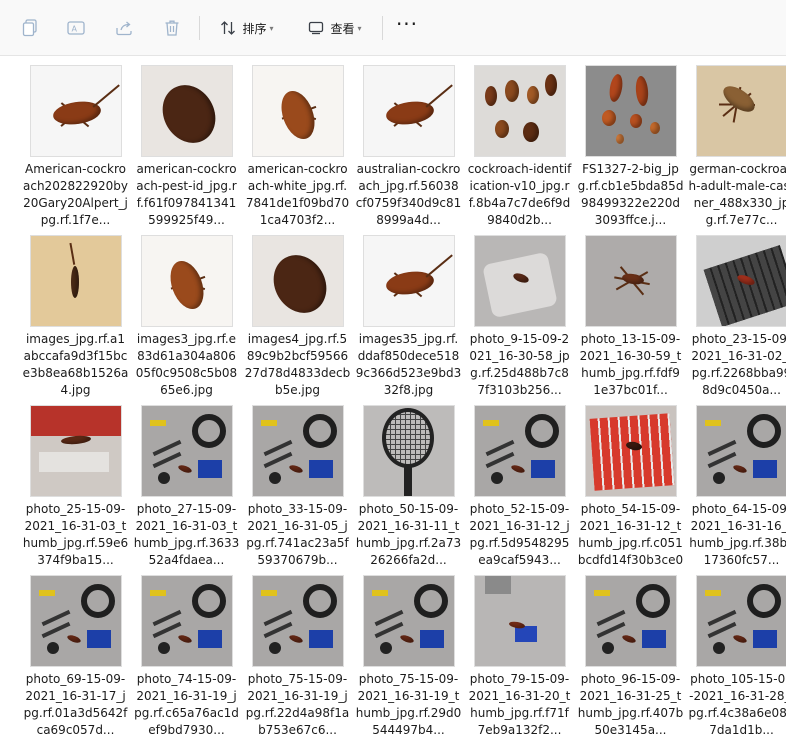  I want to click on trash-icon, so click(172, 28).